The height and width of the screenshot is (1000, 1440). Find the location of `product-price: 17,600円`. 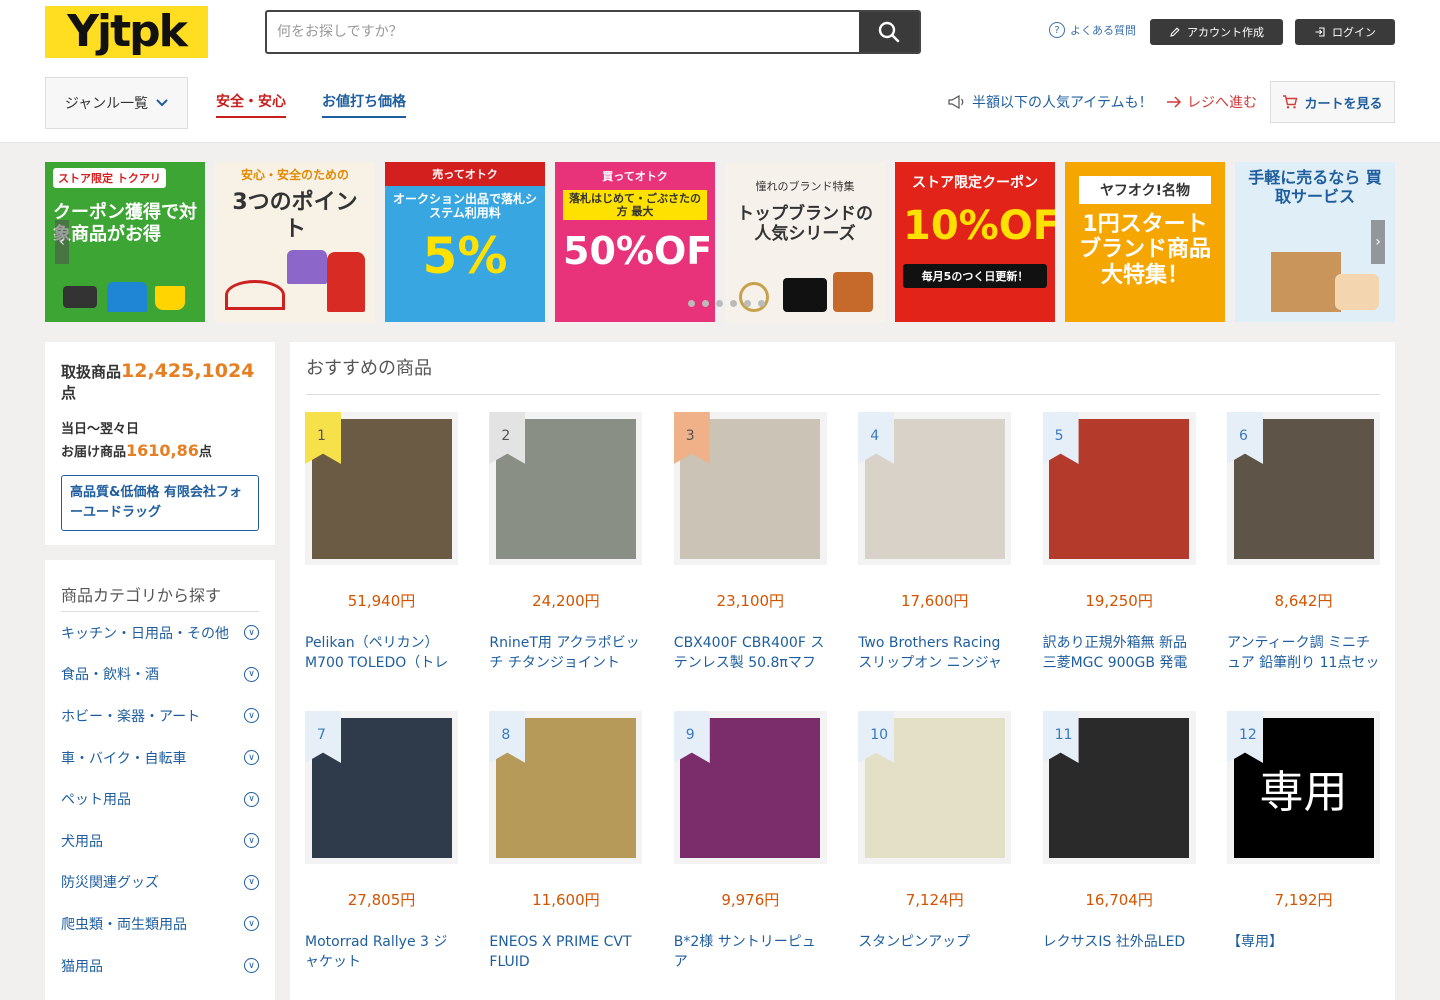

product-price: 17,600円 is located at coordinates (934, 601).